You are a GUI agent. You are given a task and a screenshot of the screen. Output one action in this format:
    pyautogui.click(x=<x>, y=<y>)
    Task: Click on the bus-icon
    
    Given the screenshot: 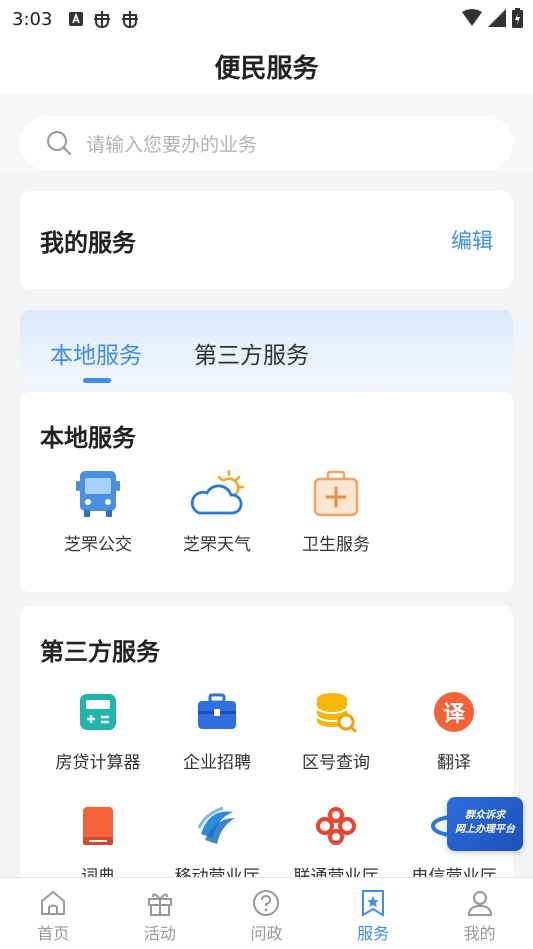 What is the action you would take?
    pyautogui.click(x=98, y=494)
    